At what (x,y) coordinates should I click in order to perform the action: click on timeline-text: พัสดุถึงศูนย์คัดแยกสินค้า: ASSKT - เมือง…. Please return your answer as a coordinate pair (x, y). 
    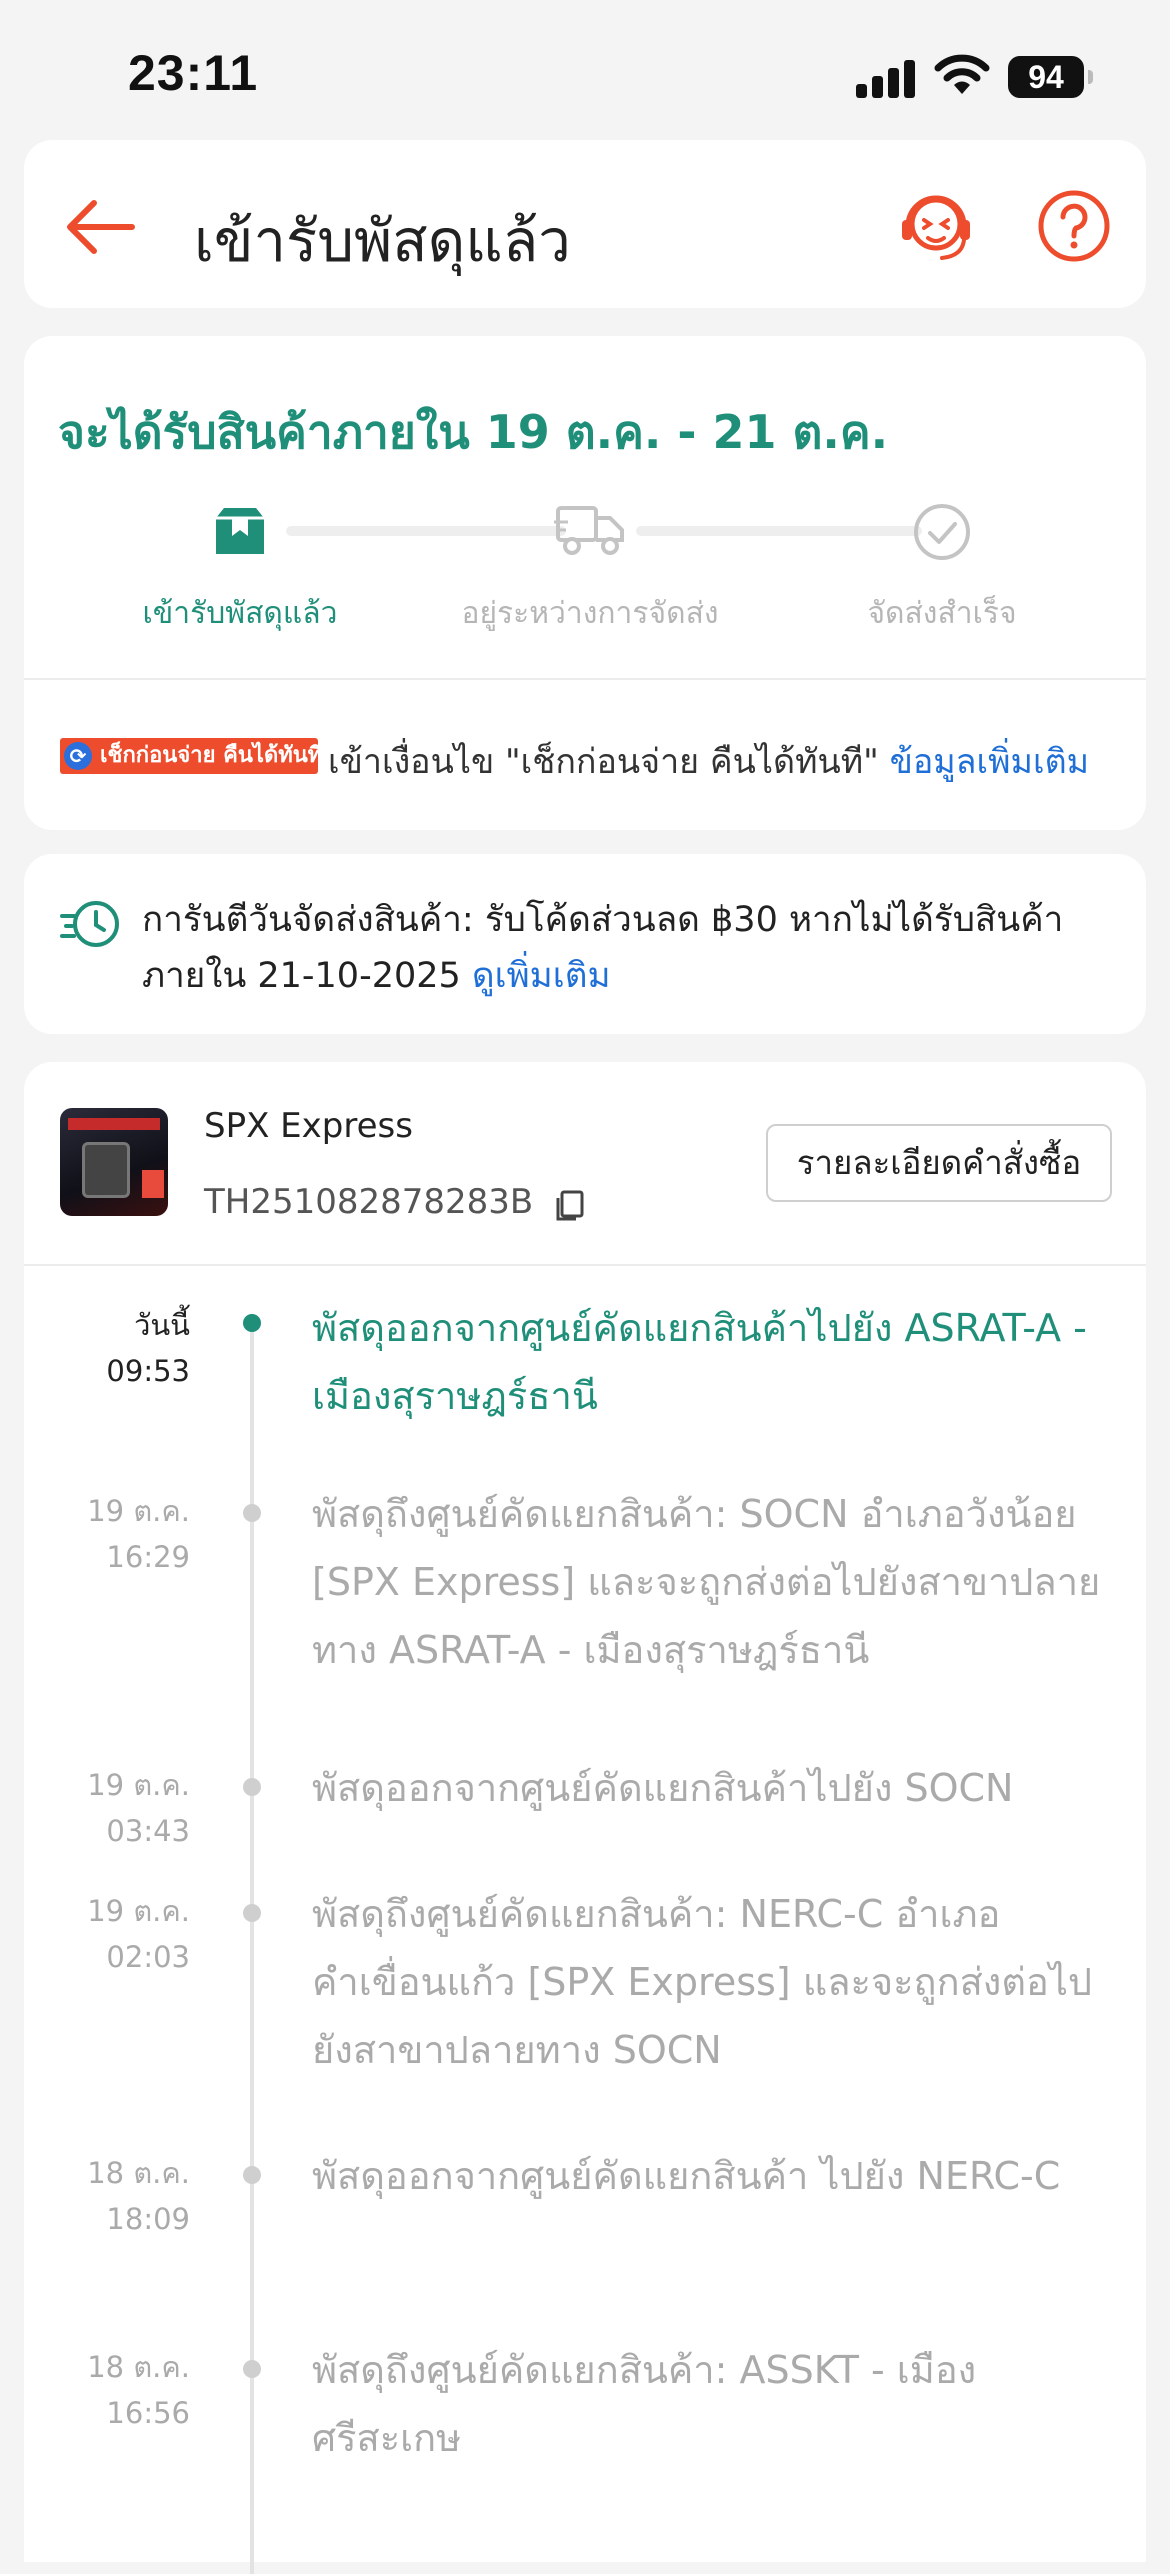
    Looking at the image, I should click on (644, 2404).